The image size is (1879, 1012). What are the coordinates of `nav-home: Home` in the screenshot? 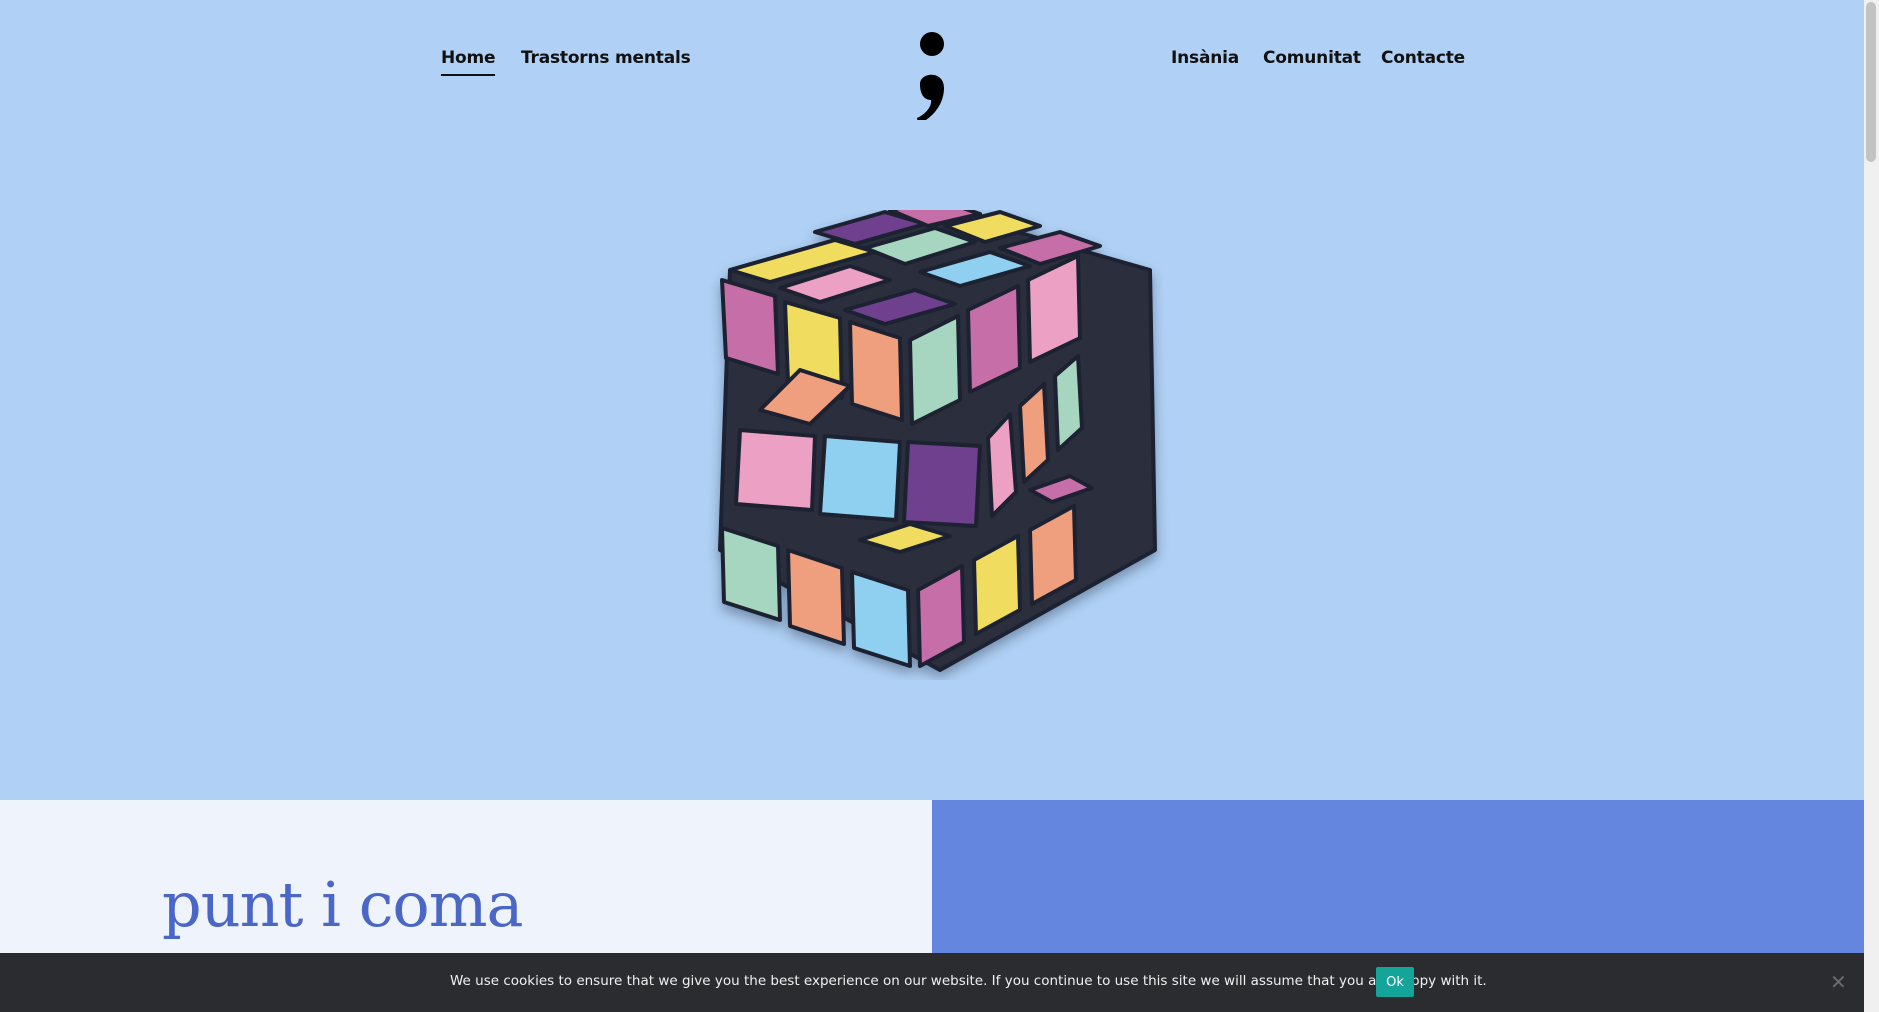 It's located at (468, 62).